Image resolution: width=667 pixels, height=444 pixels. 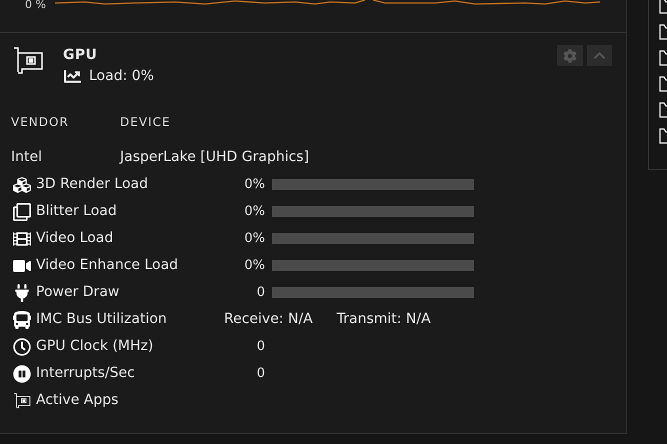 What do you see at coordinates (121, 76) in the screenshot?
I see `load-text: Load: 0%` at bounding box center [121, 76].